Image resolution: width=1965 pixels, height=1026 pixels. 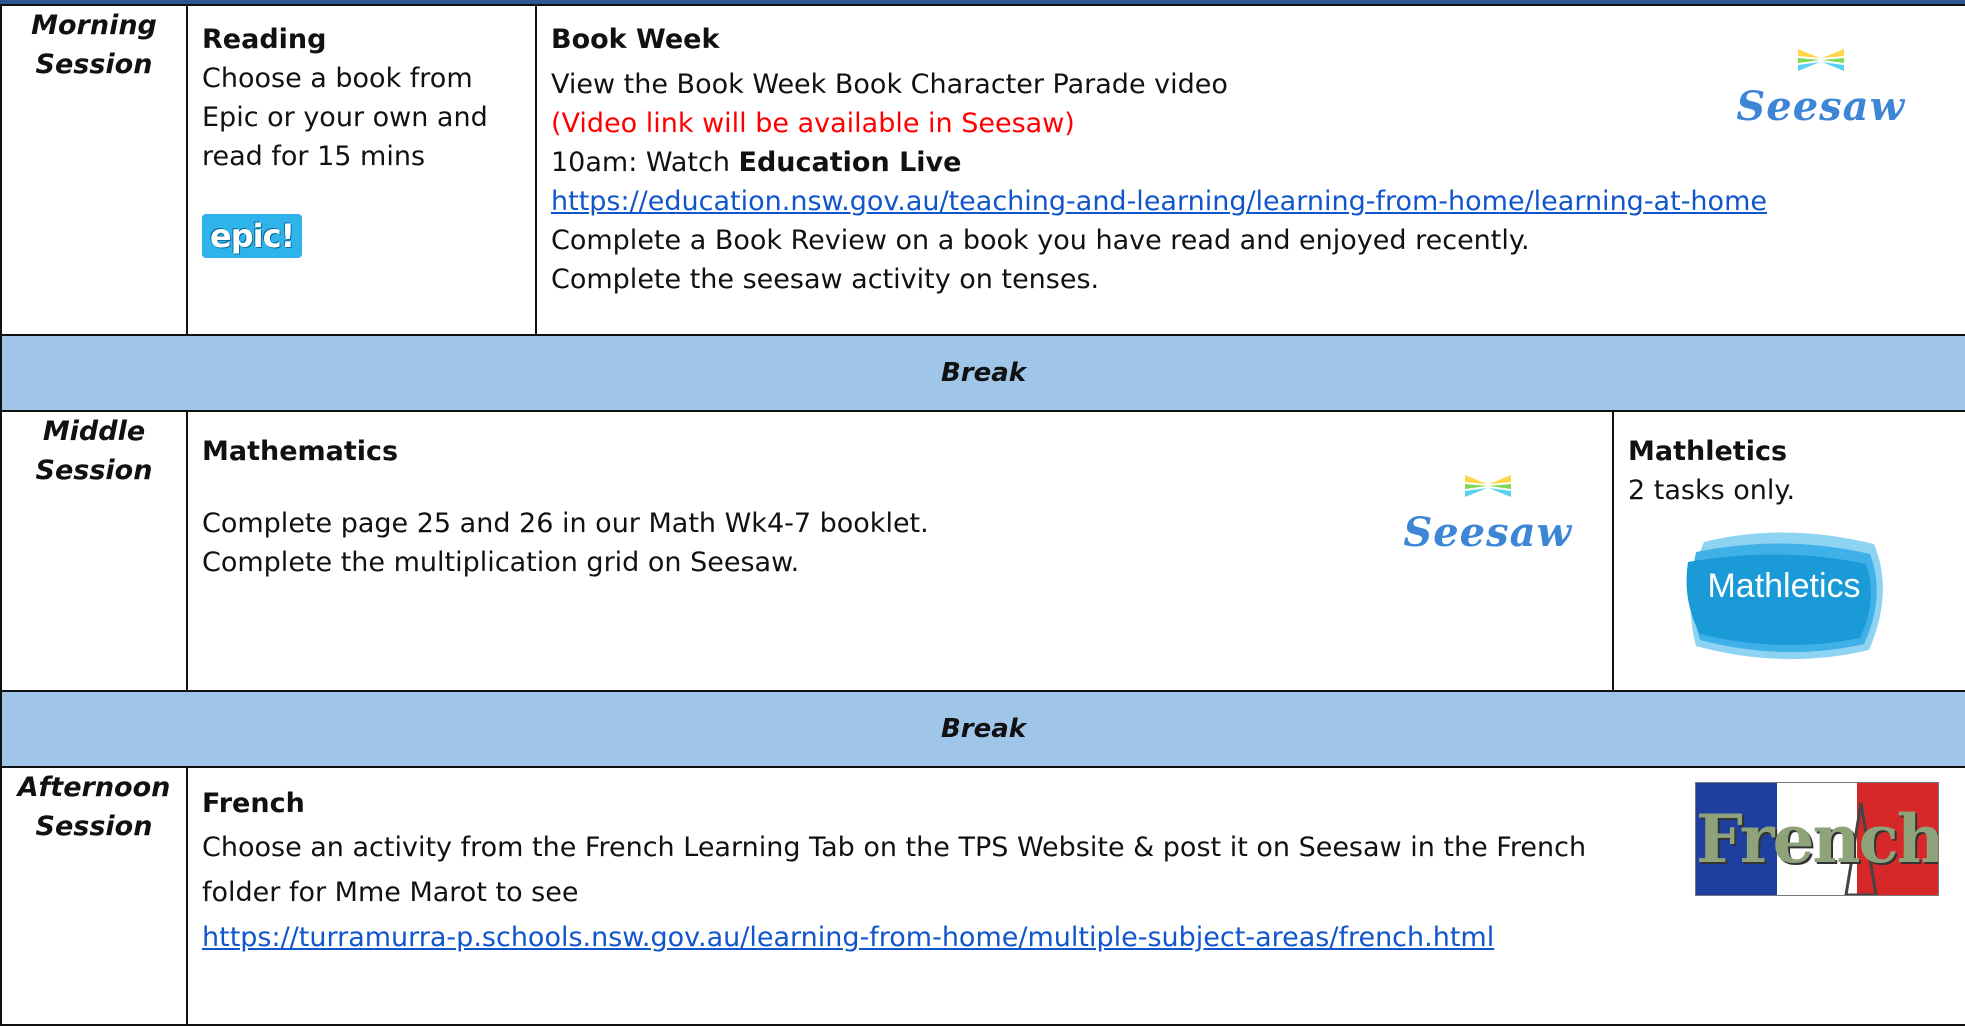 I want to click on french-logo: French, so click(x=1817, y=839).